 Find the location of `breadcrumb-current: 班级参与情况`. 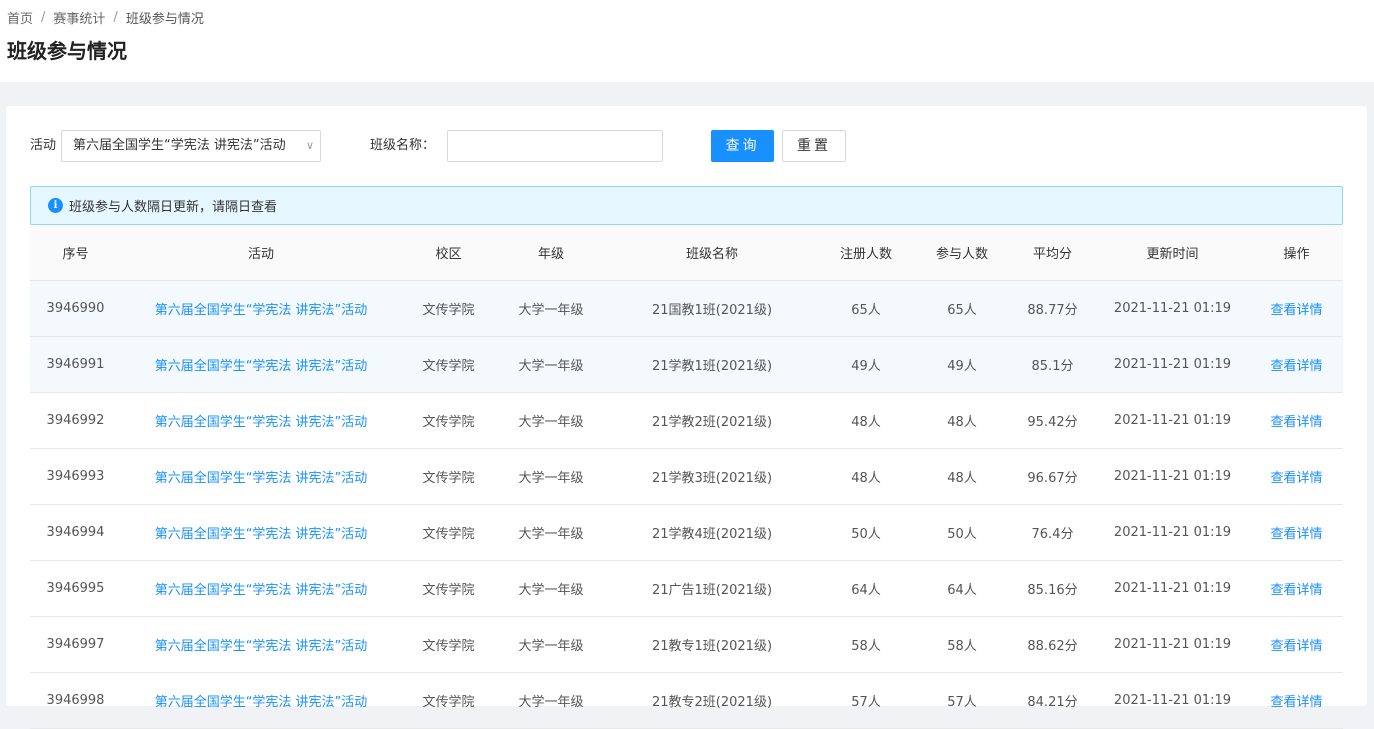

breadcrumb-current: 班级参与情况 is located at coordinates (164, 19).